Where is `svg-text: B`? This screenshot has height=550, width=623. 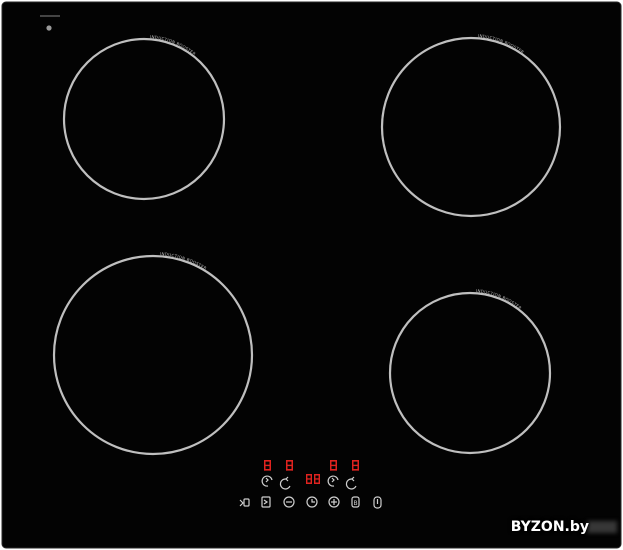
svg-text: B is located at coordinates (356, 503).